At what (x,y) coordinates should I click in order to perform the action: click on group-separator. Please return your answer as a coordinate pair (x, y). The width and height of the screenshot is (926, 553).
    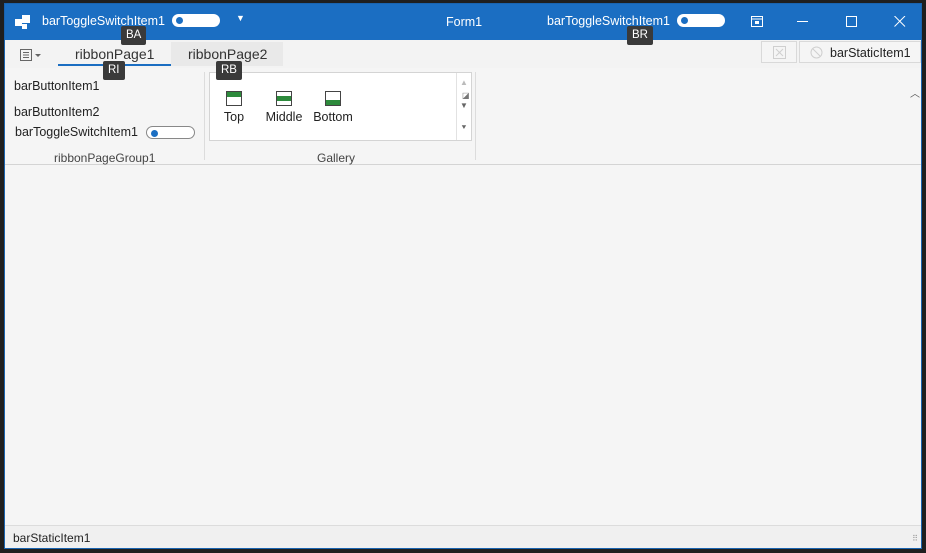
    Looking at the image, I should click on (204, 116).